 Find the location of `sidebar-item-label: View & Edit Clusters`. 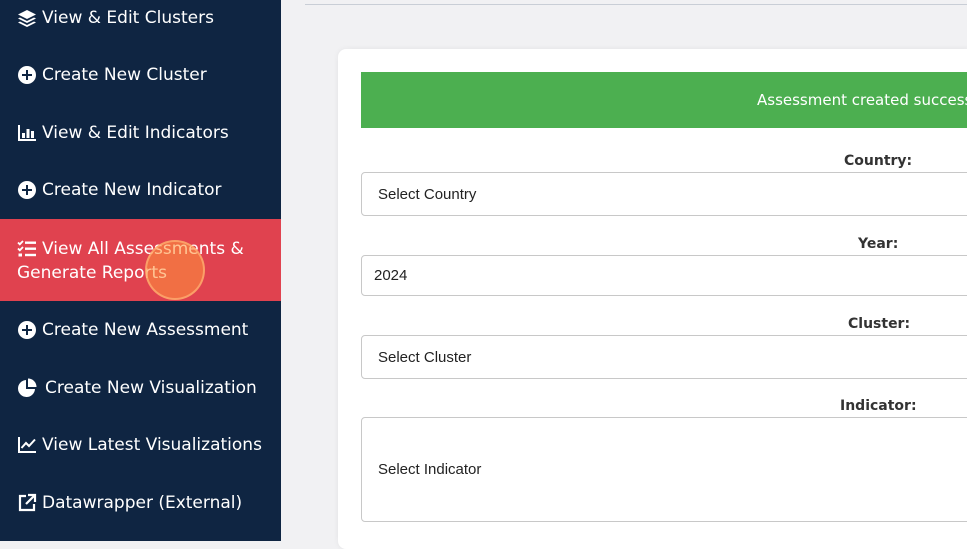

sidebar-item-label: View & Edit Clusters is located at coordinates (128, 18).